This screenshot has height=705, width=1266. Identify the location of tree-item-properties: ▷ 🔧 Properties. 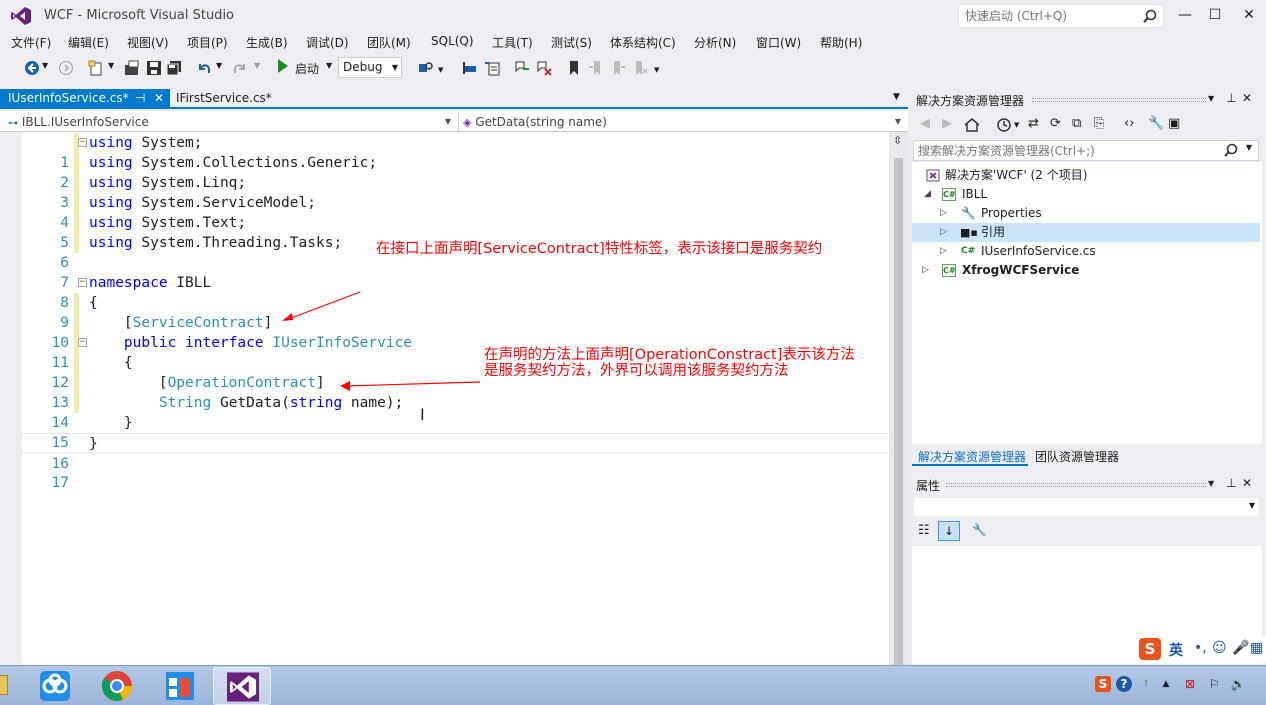
(1086, 213).